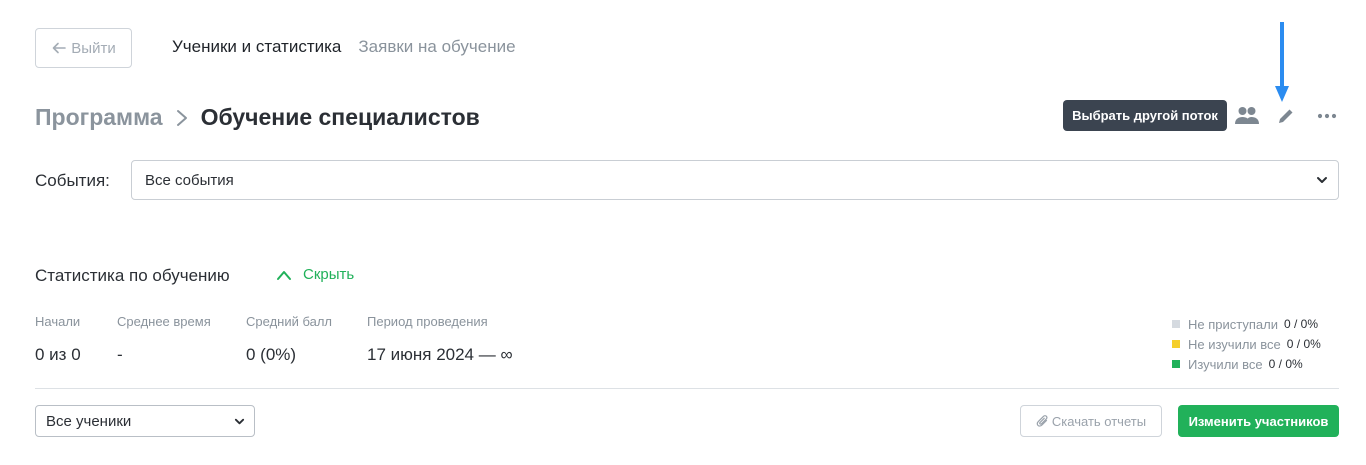 The width and height of the screenshot is (1366, 465). What do you see at coordinates (59, 48) in the screenshot?
I see `arrow-left-icon` at bounding box center [59, 48].